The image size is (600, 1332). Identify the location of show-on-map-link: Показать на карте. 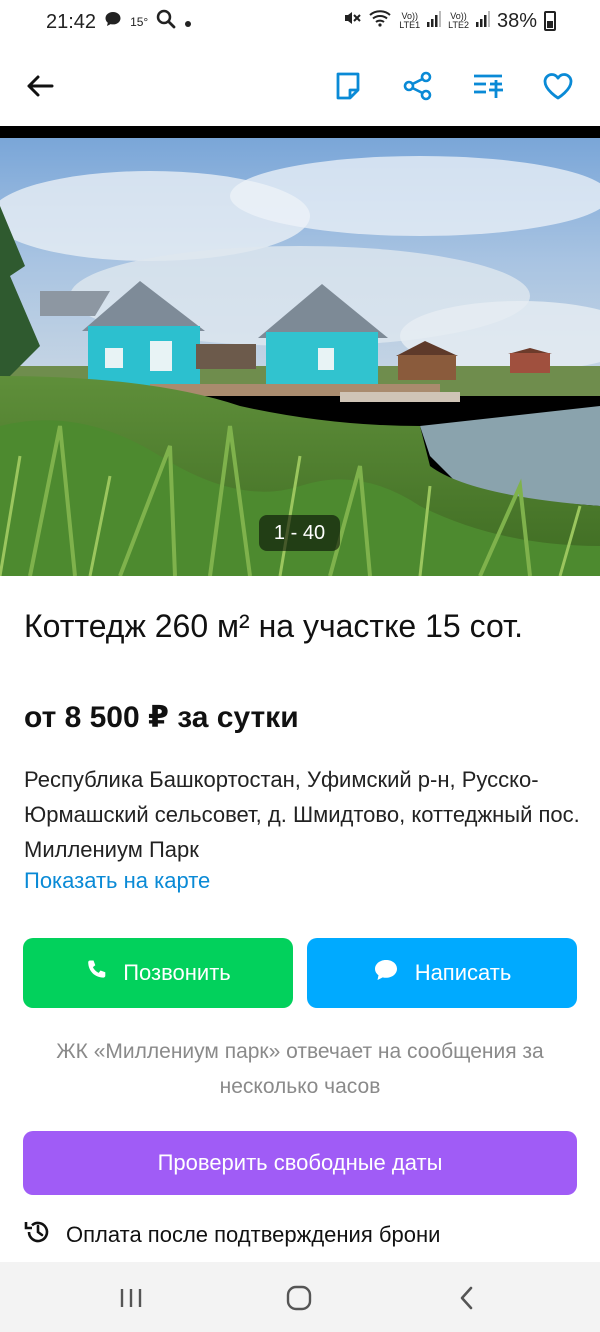
(117, 881).